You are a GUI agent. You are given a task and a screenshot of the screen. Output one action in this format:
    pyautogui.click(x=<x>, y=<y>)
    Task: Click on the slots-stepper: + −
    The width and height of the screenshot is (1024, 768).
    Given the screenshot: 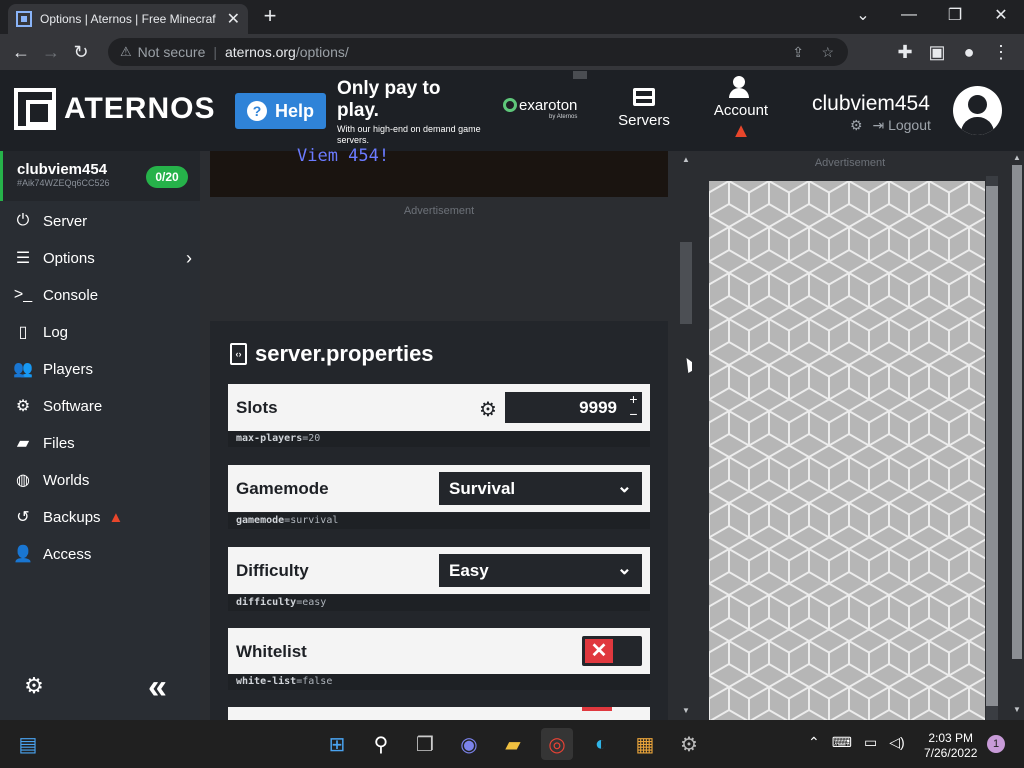 What is the action you would take?
    pyautogui.click(x=633, y=407)
    